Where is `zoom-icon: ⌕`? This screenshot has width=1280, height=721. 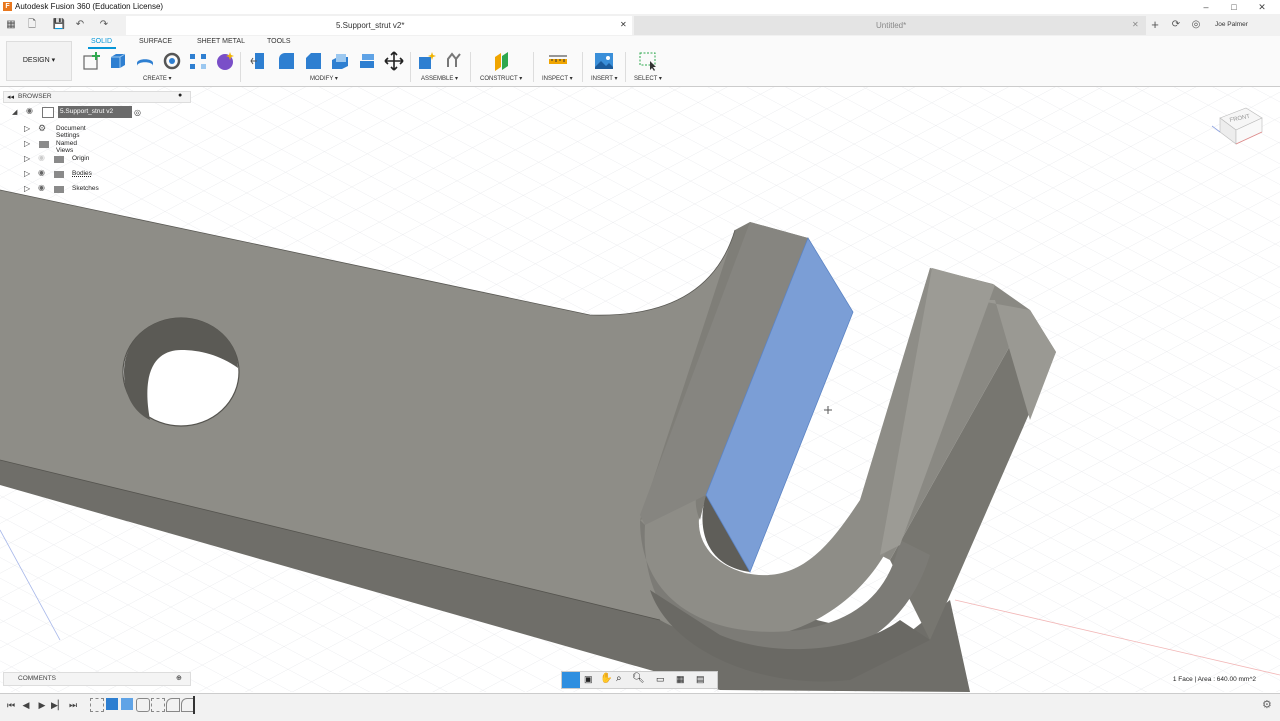
zoom-icon: ⌕ is located at coordinates (619, 678).